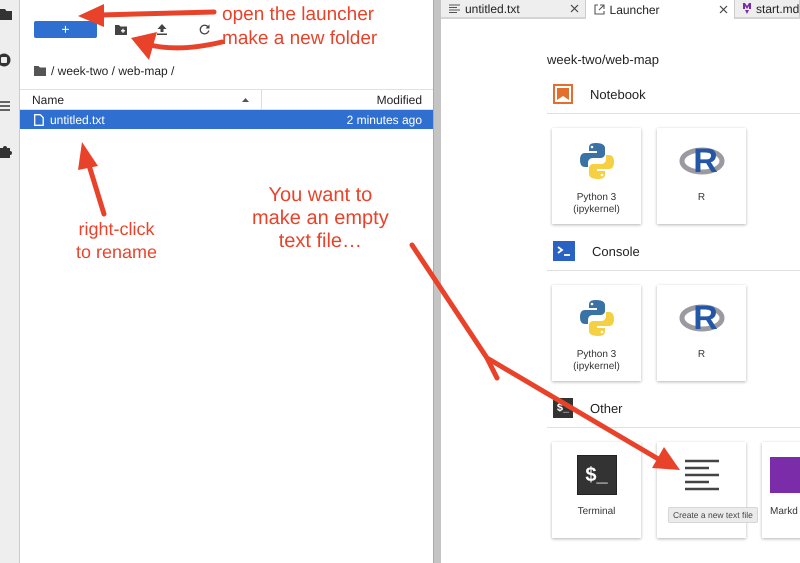 This screenshot has height=563, width=800. What do you see at coordinates (65, 29) in the screenshot?
I see `new-launcher-button: +` at bounding box center [65, 29].